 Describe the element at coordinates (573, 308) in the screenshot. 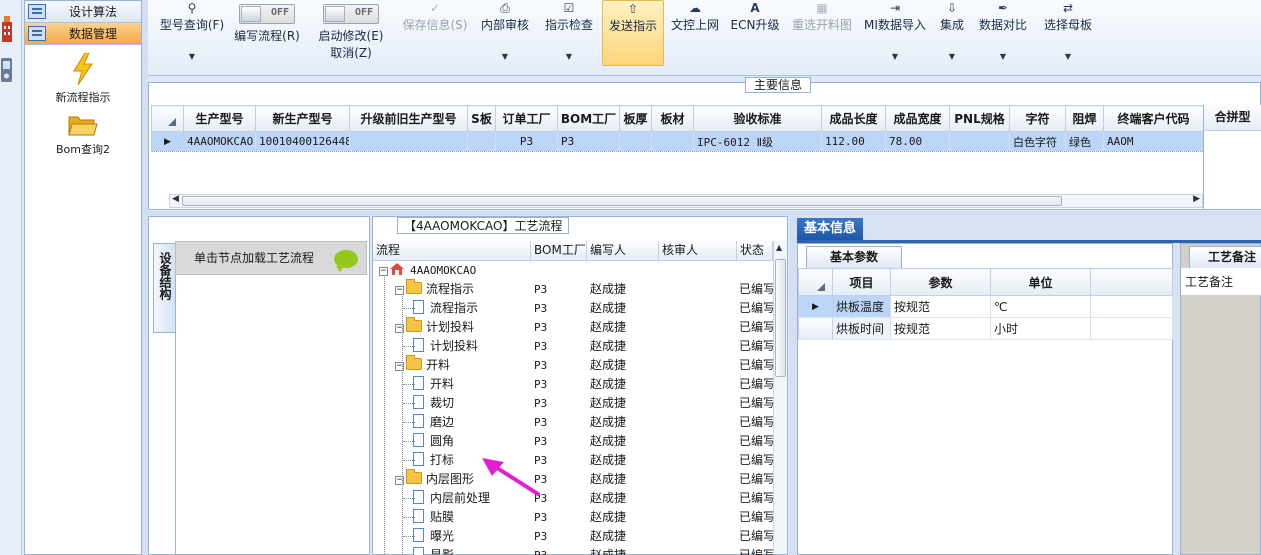

I see `tree-leaf-node: 流程指示 P3 赵成捷 已编写` at that location.